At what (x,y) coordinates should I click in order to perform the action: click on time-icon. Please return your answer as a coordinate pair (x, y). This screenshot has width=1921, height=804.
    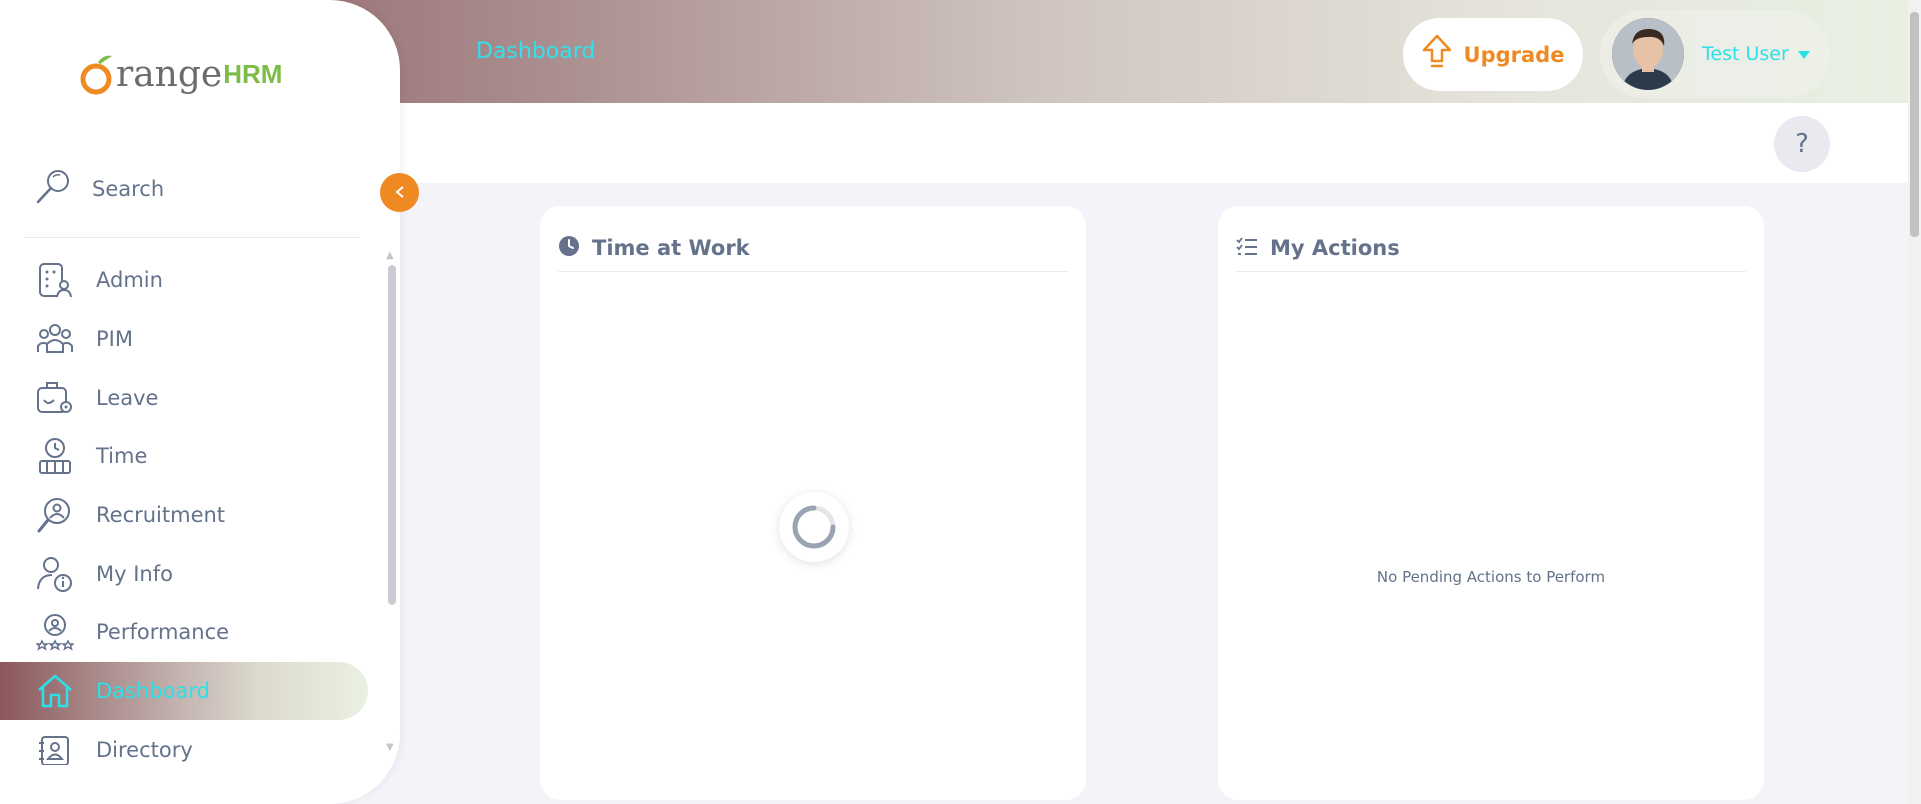
    Looking at the image, I should click on (55, 456).